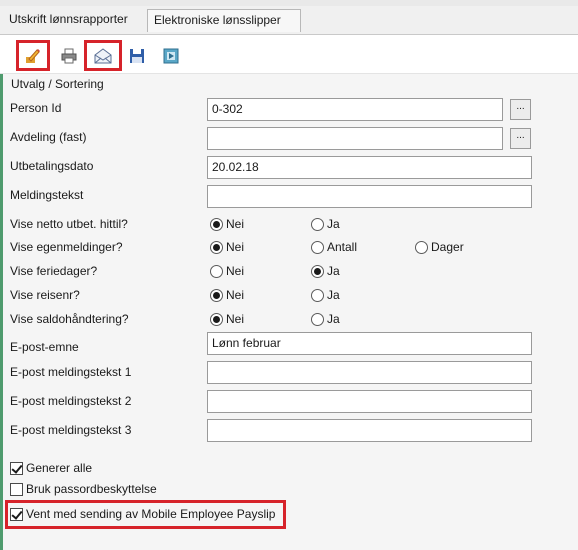 The width and height of the screenshot is (578, 550). I want to click on netto-label: Vise netto utbet. hittil?, so click(69, 224).